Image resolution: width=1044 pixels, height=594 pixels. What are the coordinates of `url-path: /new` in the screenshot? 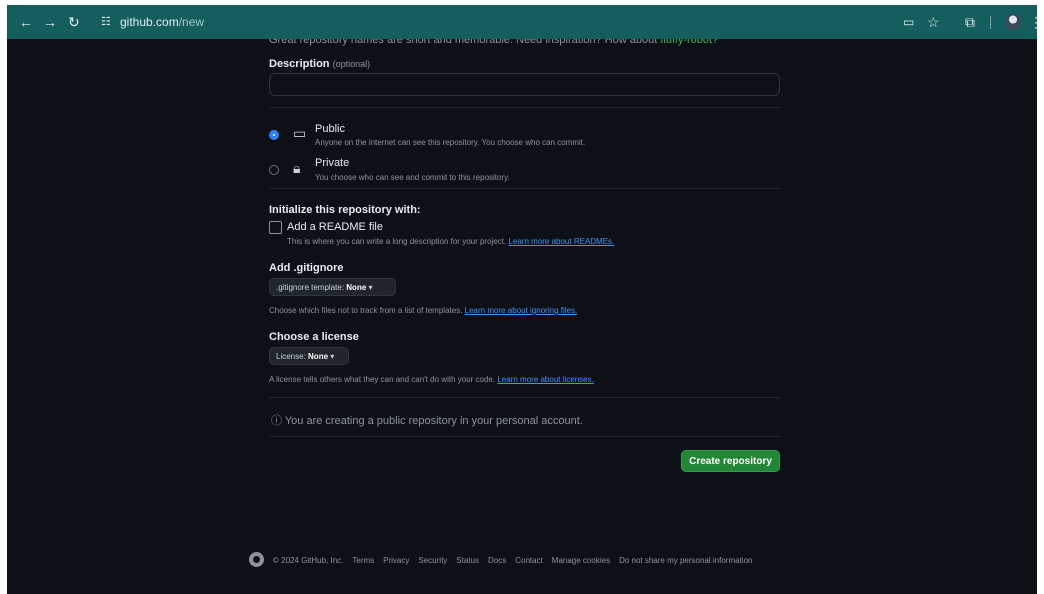 It's located at (191, 22).